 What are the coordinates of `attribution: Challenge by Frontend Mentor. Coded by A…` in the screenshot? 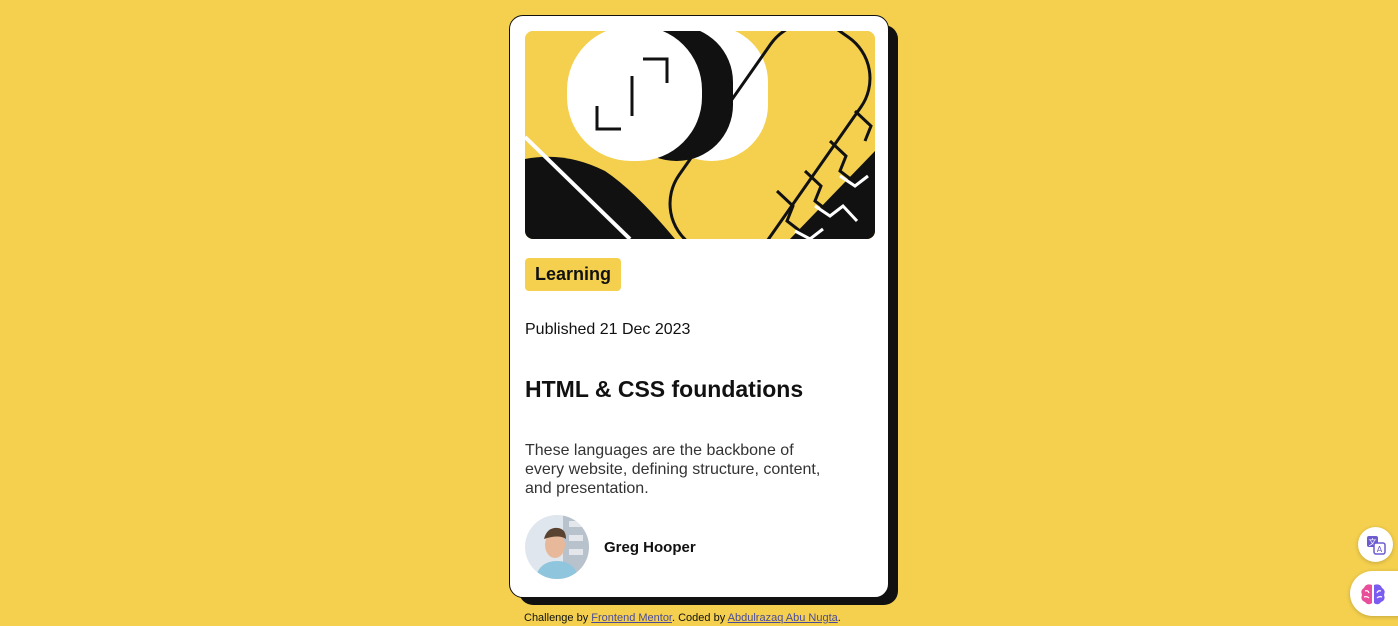 It's located at (682, 618).